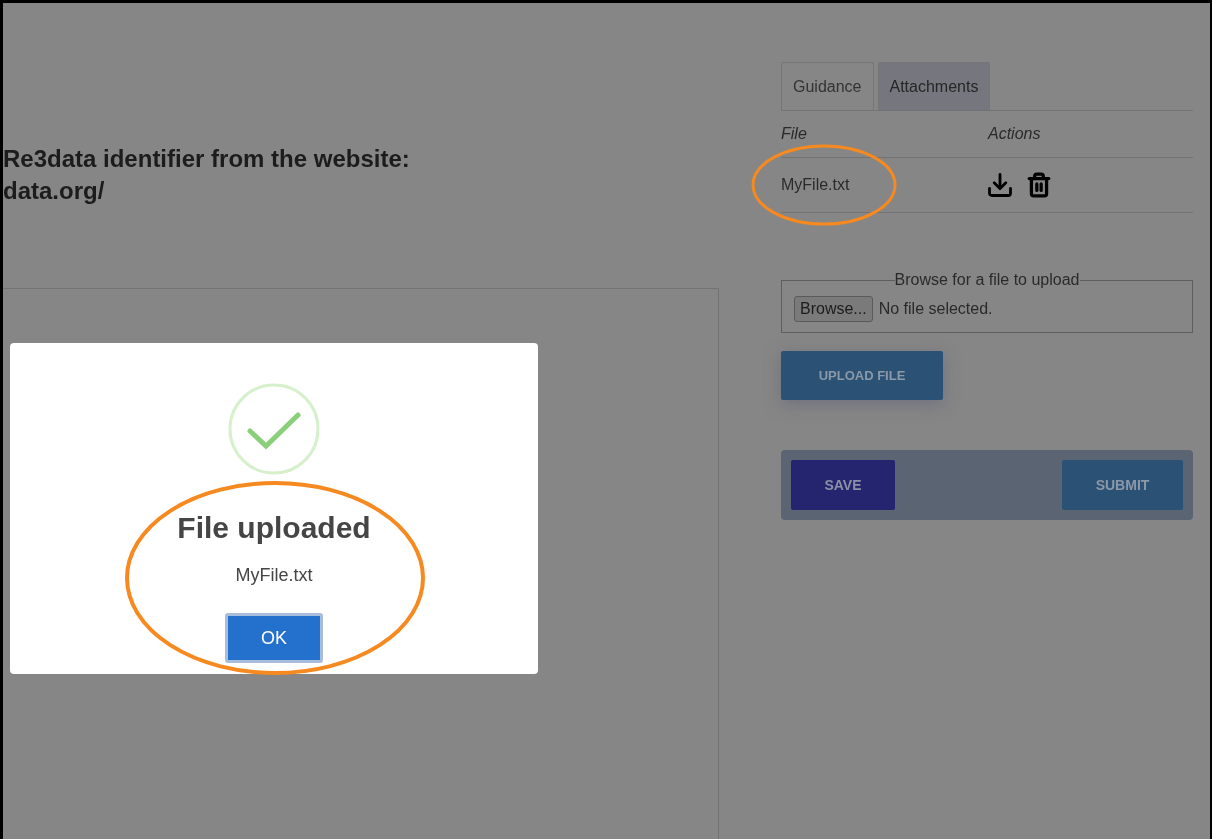 Image resolution: width=1212 pixels, height=839 pixels. Describe the element at coordinates (1000, 185) in the screenshot. I see `download-icon` at that location.